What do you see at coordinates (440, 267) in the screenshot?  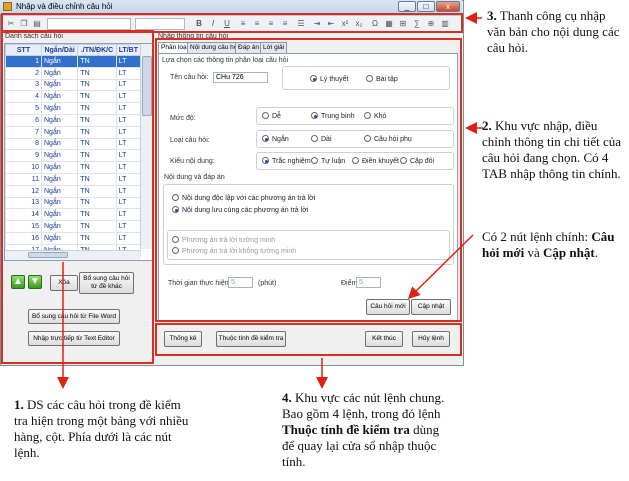 I see `main-buttons-arrow` at bounding box center [440, 267].